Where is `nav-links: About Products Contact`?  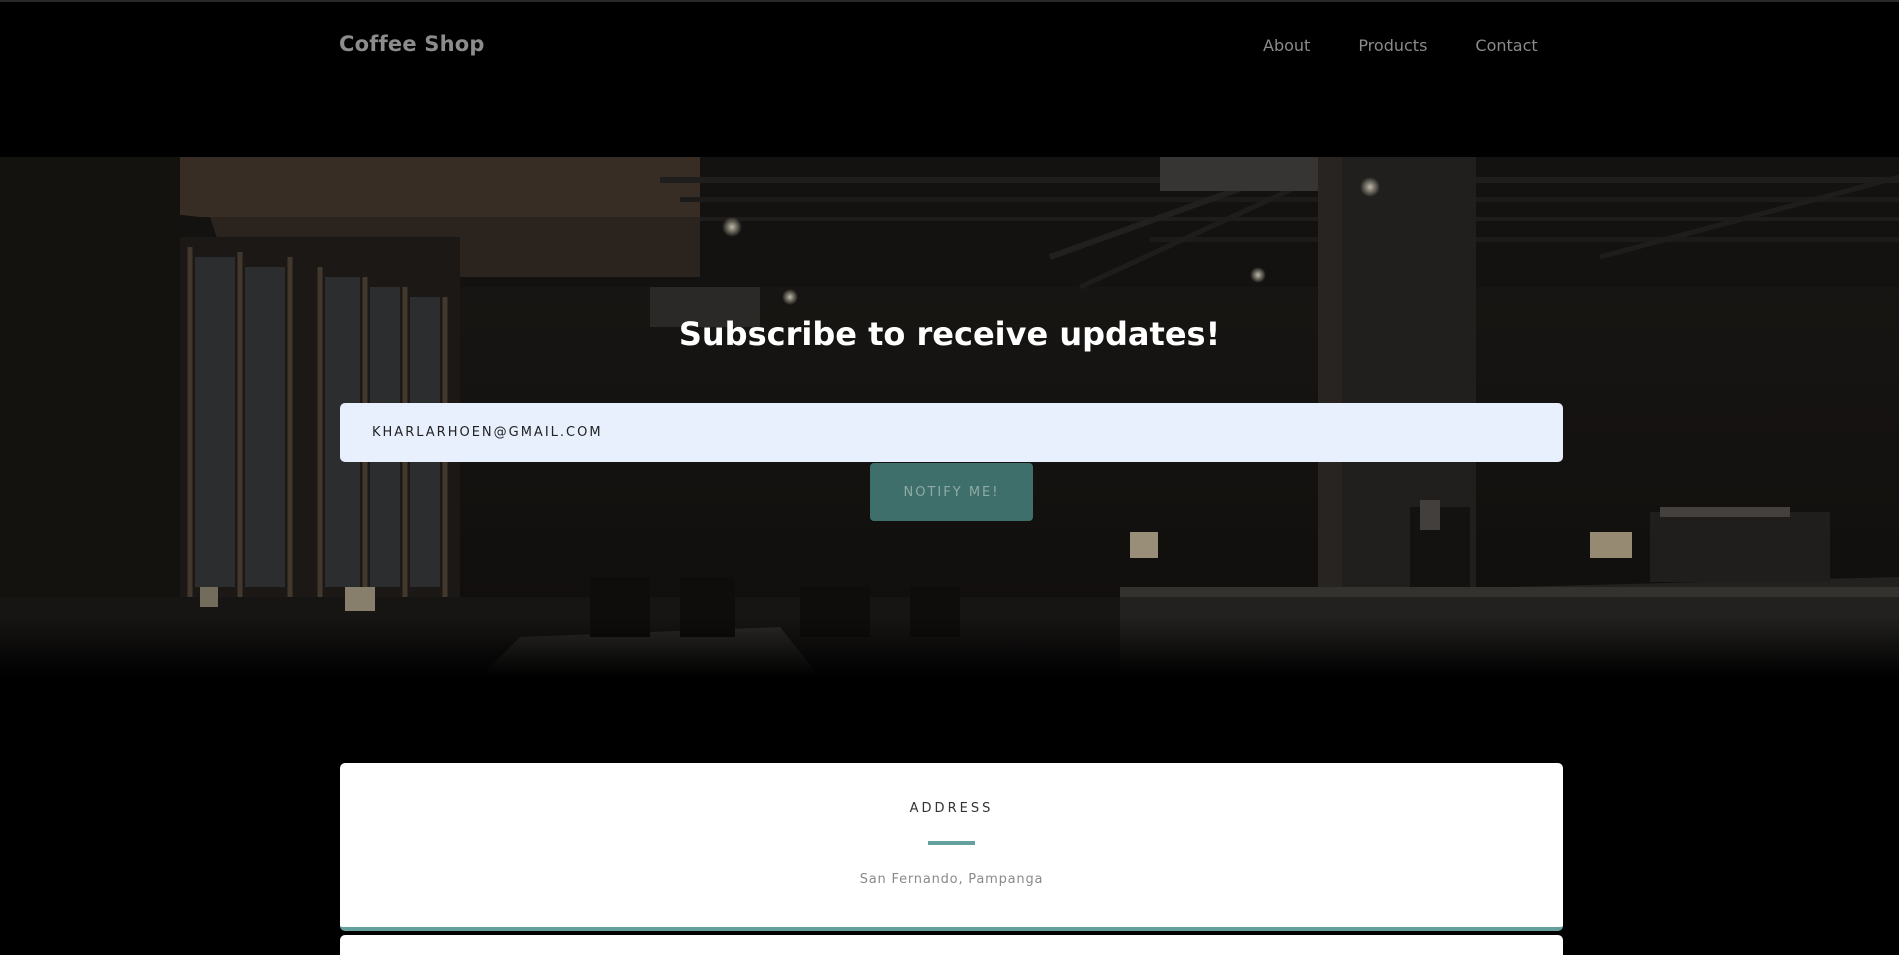 nav-links: About Products Contact is located at coordinates (1400, 45).